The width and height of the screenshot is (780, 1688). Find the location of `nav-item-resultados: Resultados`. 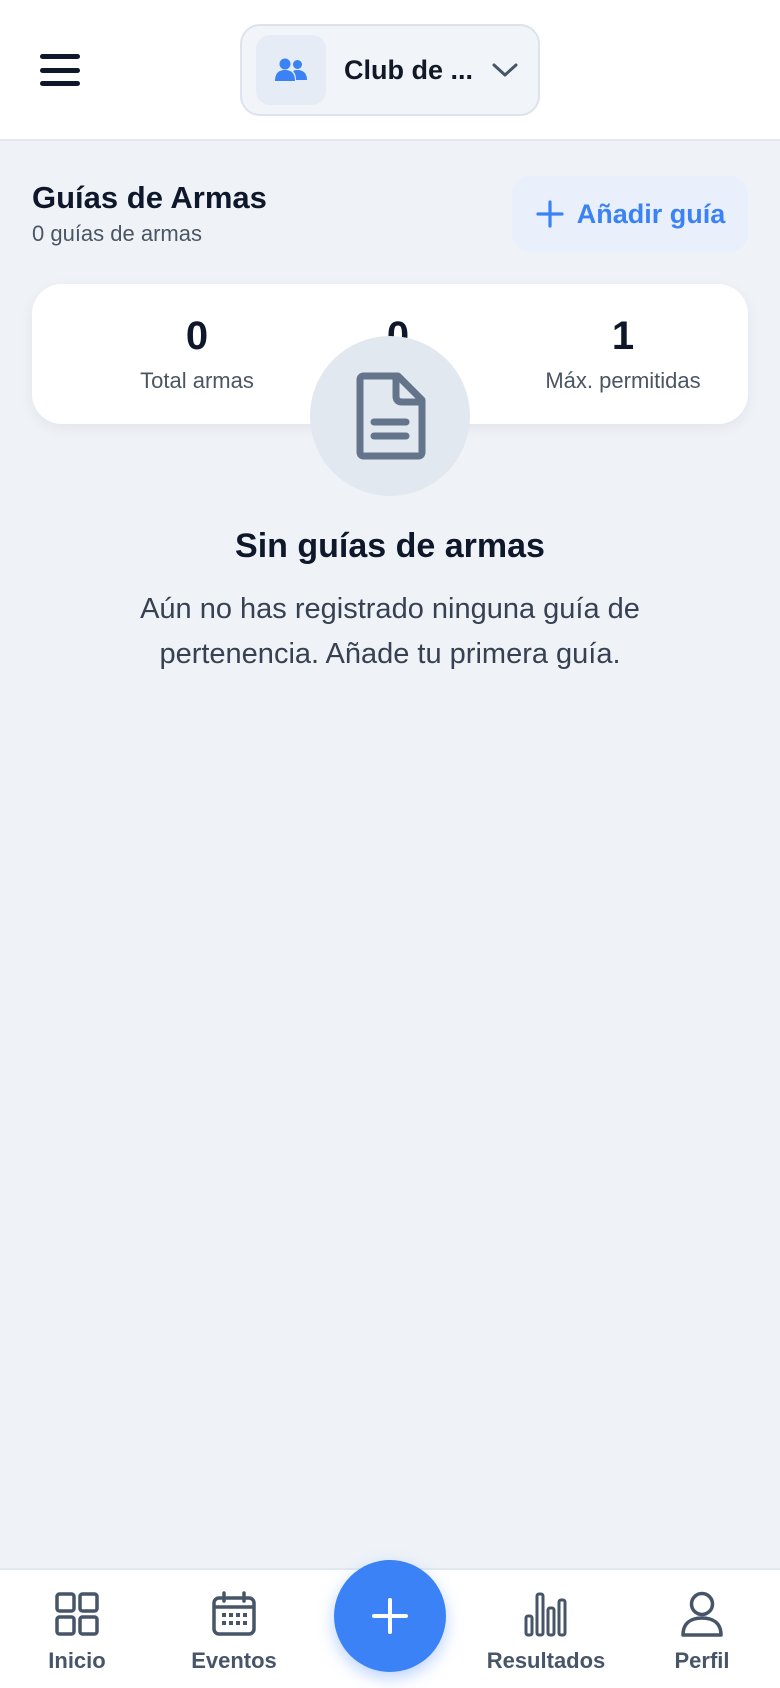

nav-item-resultados: Resultados is located at coordinates (546, 1631).